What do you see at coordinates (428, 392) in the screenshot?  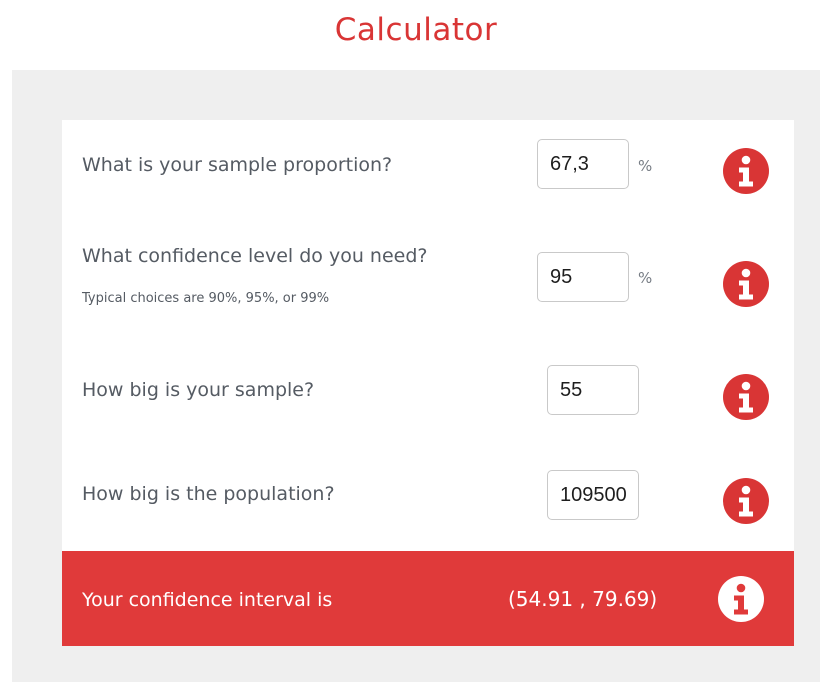 I see `sample-size-row: How big is your sample?` at bounding box center [428, 392].